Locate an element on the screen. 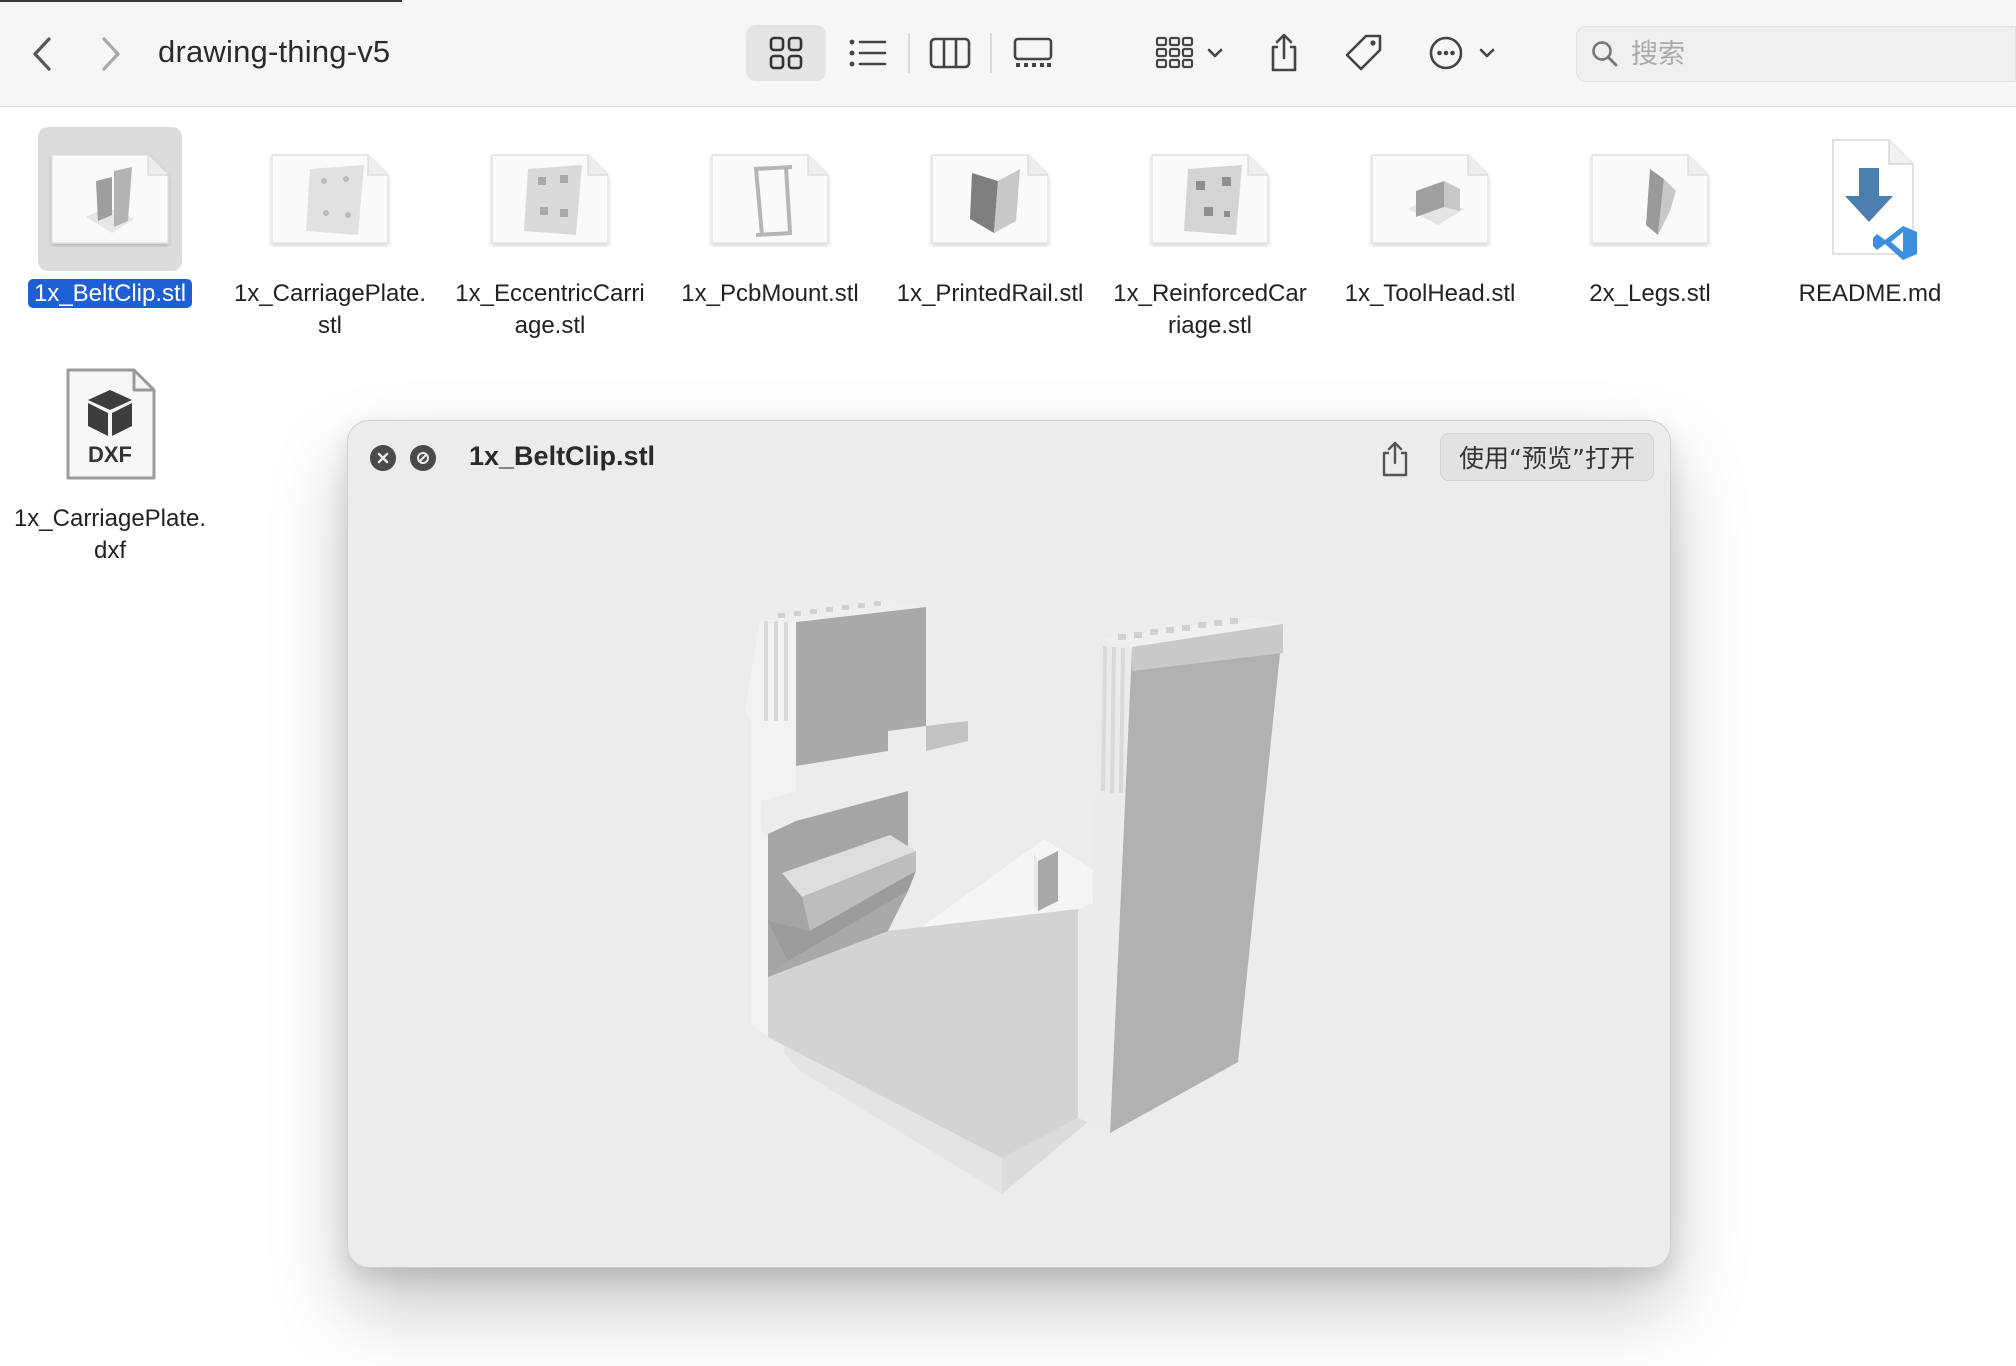 The width and height of the screenshot is (2016, 1366). file-name: 1x_PrintedRail.stl is located at coordinates (990, 294).